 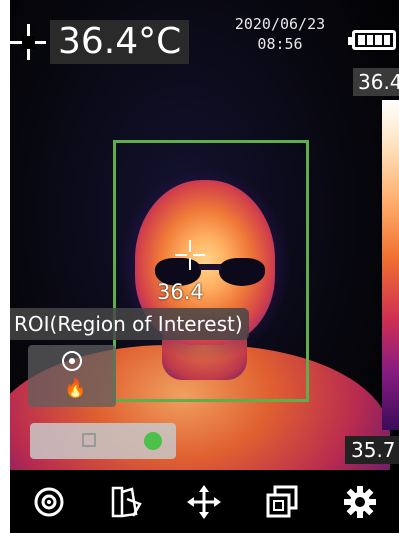 I want to click on scale-max-temperature: 36.4, so click(x=376, y=82).